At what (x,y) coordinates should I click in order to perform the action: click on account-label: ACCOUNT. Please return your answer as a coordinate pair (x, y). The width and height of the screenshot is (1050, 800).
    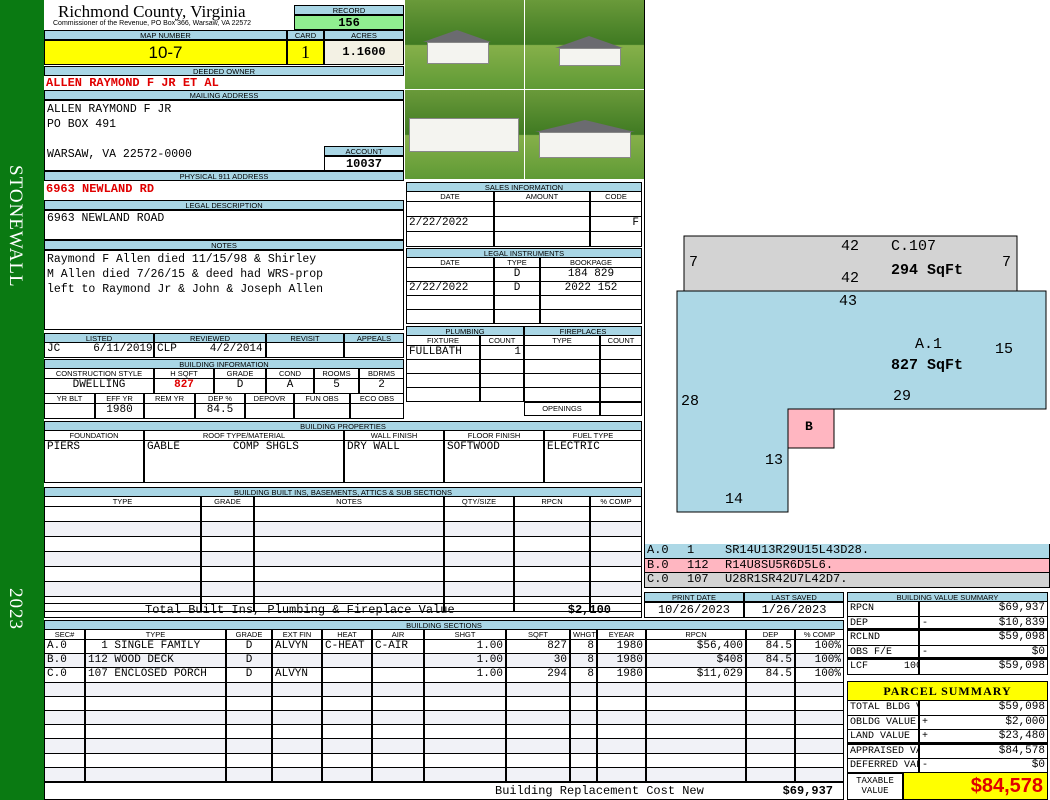
    Looking at the image, I should click on (364, 151).